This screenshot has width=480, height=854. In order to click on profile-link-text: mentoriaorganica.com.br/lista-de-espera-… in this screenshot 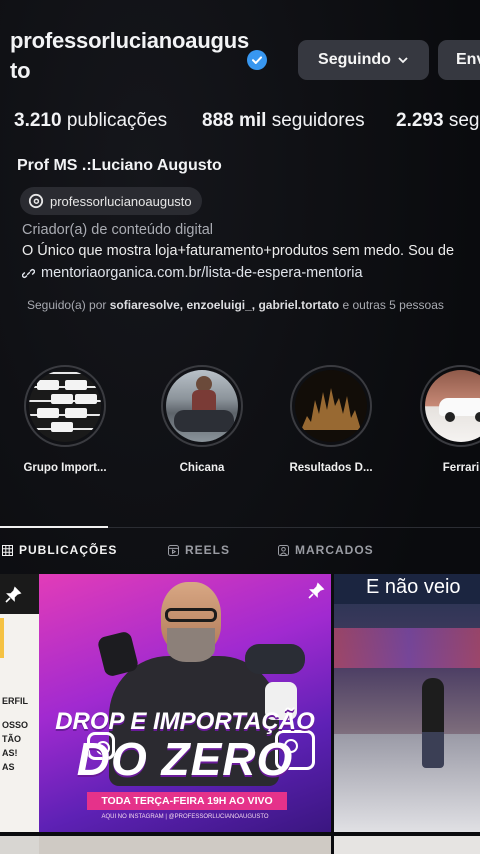, I will do `click(202, 273)`.